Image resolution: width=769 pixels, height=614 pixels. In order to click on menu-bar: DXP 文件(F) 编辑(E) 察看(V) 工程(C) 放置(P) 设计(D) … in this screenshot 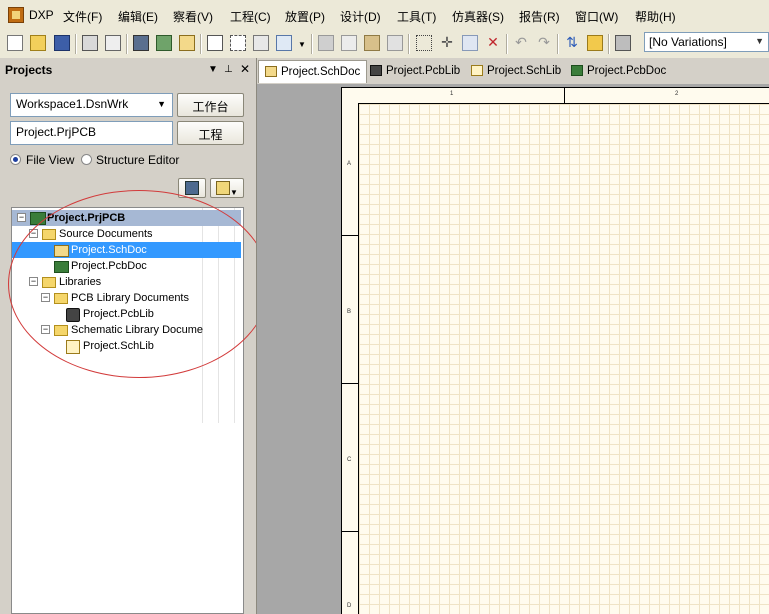, I will do `click(384, 15)`.